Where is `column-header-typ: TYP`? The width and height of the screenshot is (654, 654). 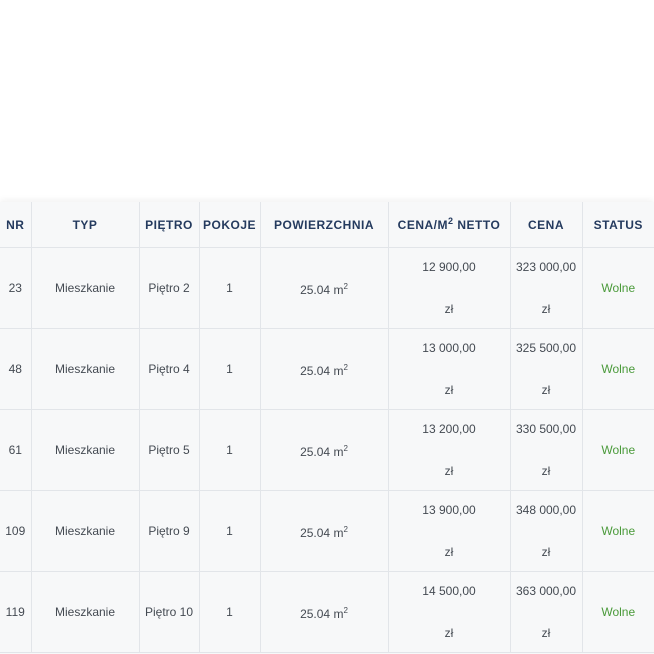
column-header-typ: TYP is located at coordinates (85, 225).